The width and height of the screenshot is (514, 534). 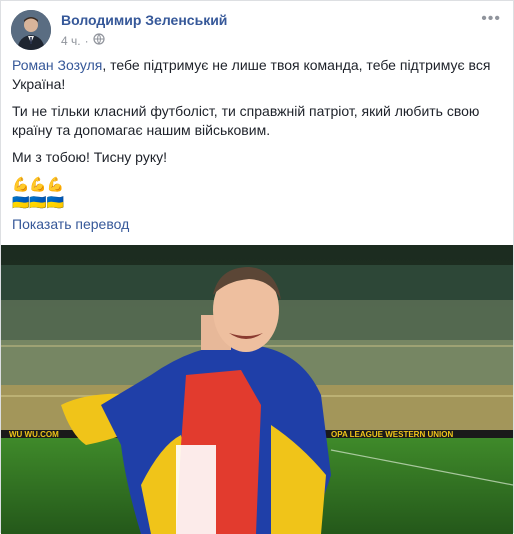 What do you see at coordinates (144, 20) in the screenshot?
I see `author-name: Володимир Зеленський` at bounding box center [144, 20].